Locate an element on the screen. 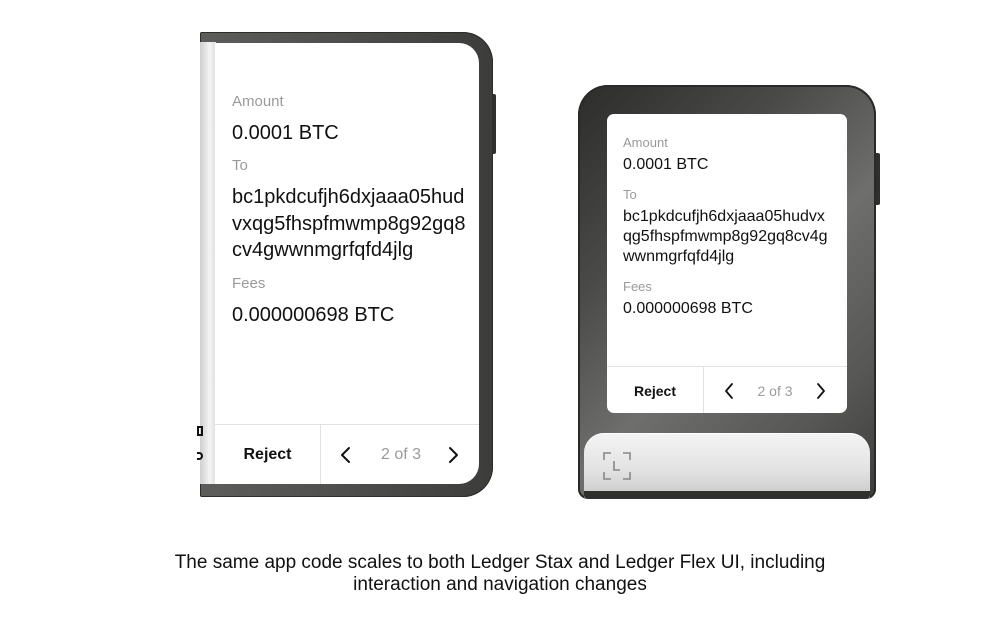 The height and width of the screenshot is (620, 1000). scan-frame-icon is located at coordinates (617, 466).